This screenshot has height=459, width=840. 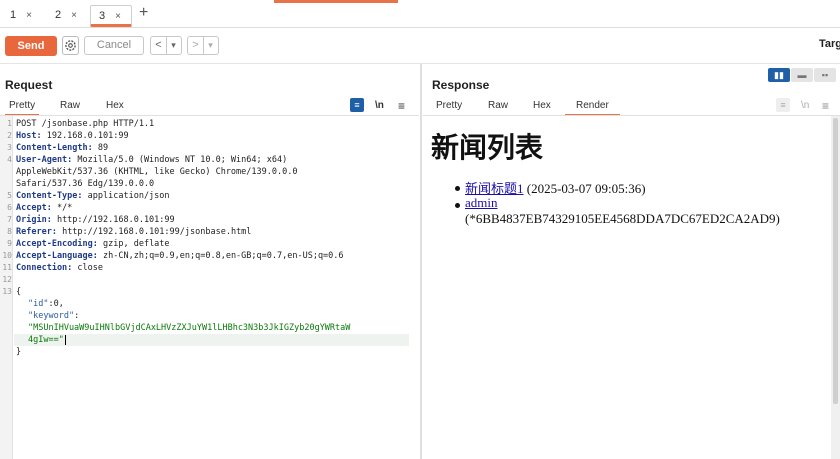 I want to click on code-line: 6 Accept: */*, so click(x=209, y=208).